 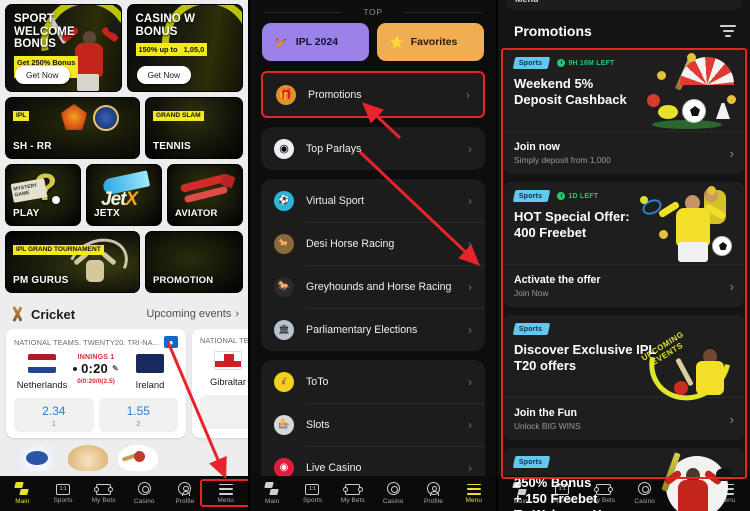 What do you see at coordinates (184, 48) in the screenshot?
I see `casino-welcome-bonus-banner: CASINO W BONUS 150% up to 1,05,0 Get Now` at bounding box center [184, 48].